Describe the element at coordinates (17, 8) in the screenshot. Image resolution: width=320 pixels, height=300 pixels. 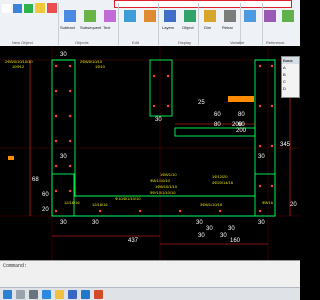
I see `rectangle-icon` at that location.